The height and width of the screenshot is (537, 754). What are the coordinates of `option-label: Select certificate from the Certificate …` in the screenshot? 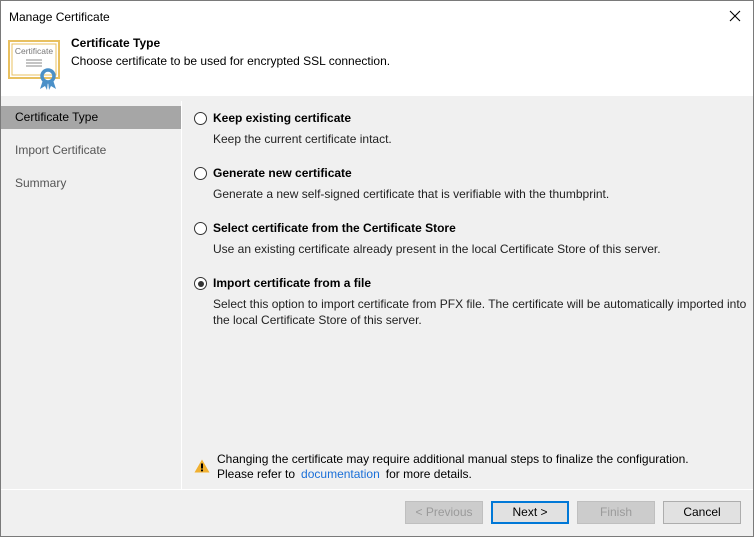 It's located at (334, 228).